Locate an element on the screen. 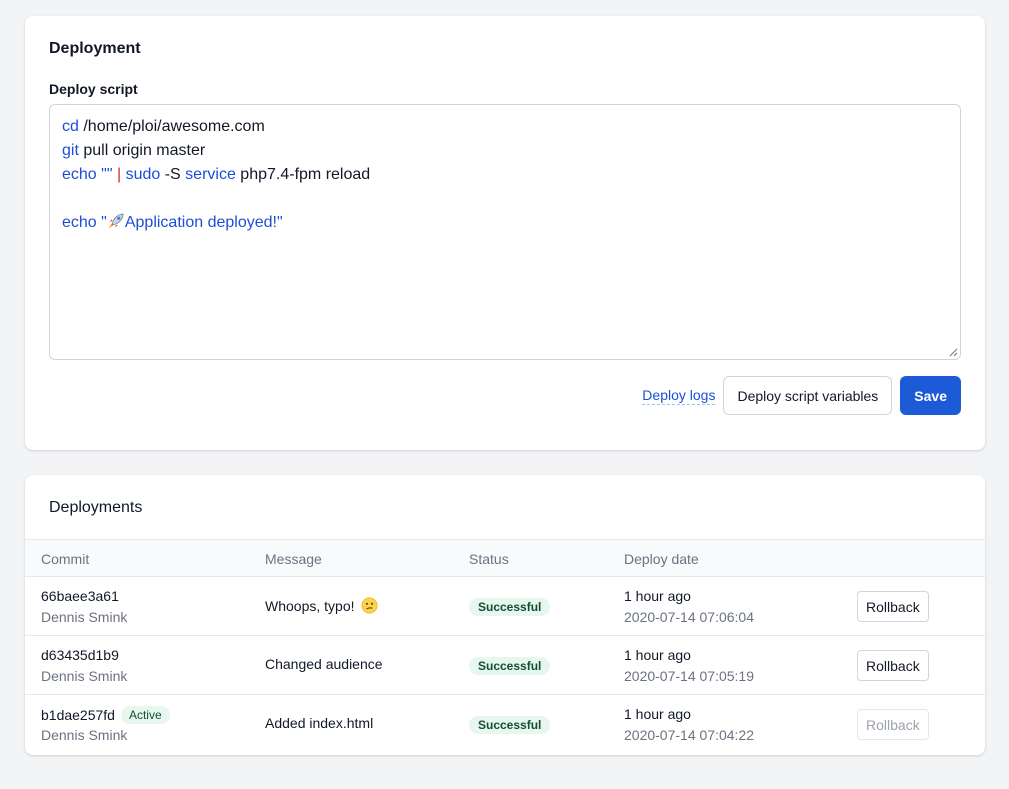 The width and height of the screenshot is (1009, 789). deploy-logs-link: Deploy logs is located at coordinates (679, 396).